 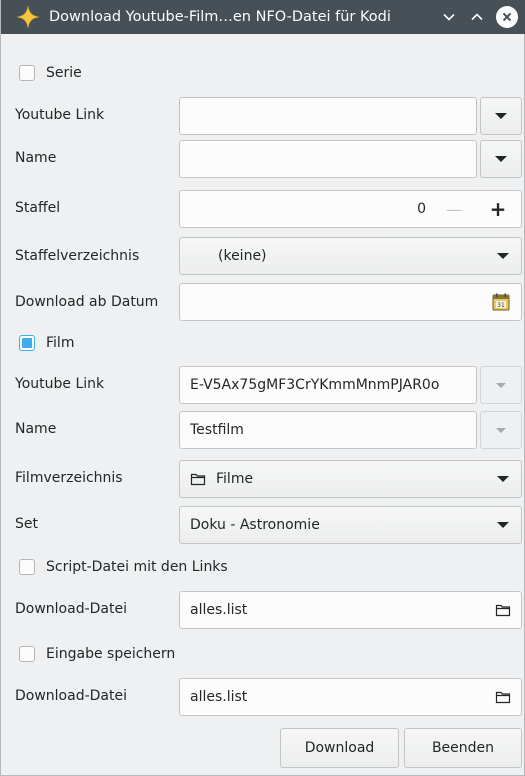 I want to click on serie-name-input, so click(x=328, y=159).